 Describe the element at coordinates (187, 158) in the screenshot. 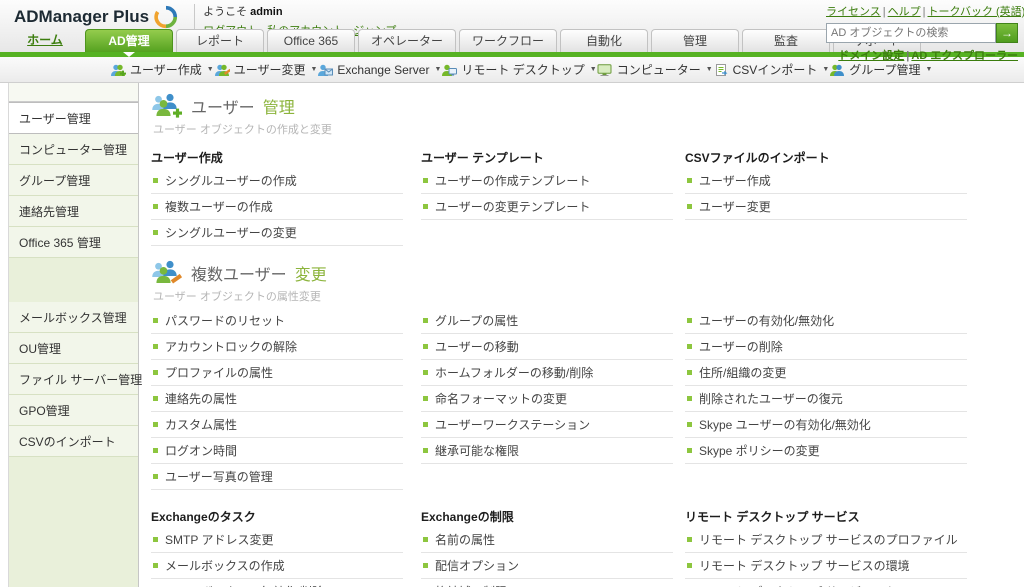

I see `column-header: ユーザー作成` at that location.